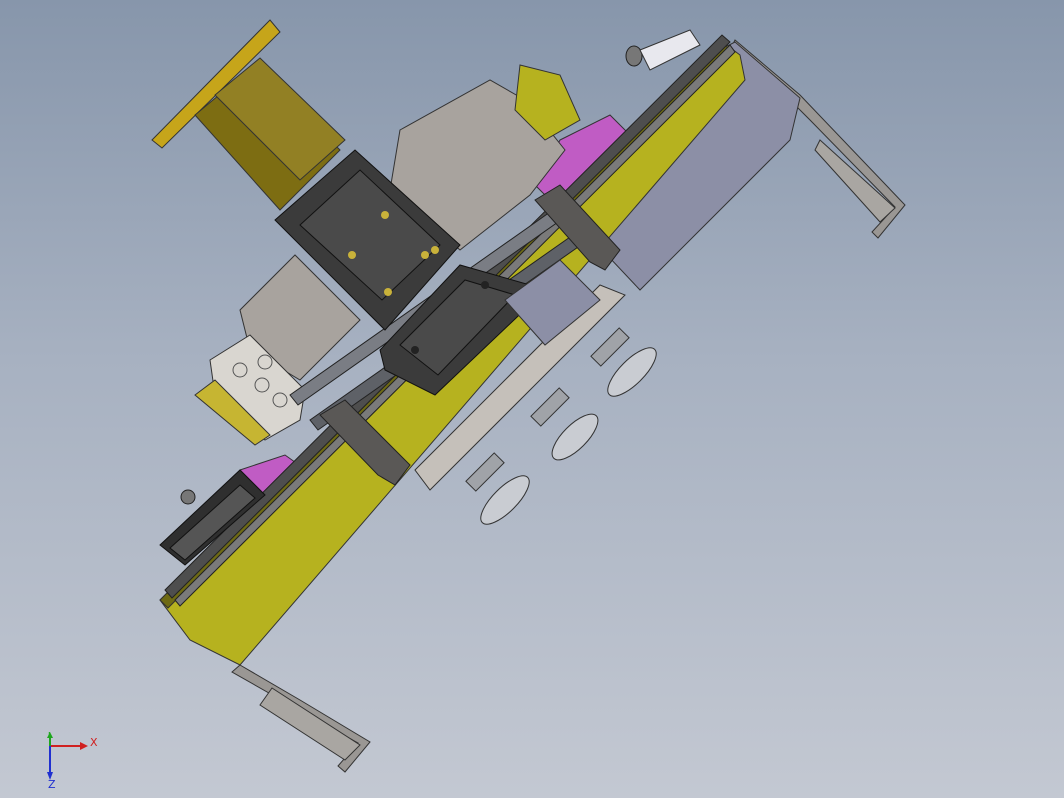 The height and width of the screenshot is (798, 1064). Describe the element at coordinates (49, 735) in the screenshot. I see `y-axis-label: Y` at that location.